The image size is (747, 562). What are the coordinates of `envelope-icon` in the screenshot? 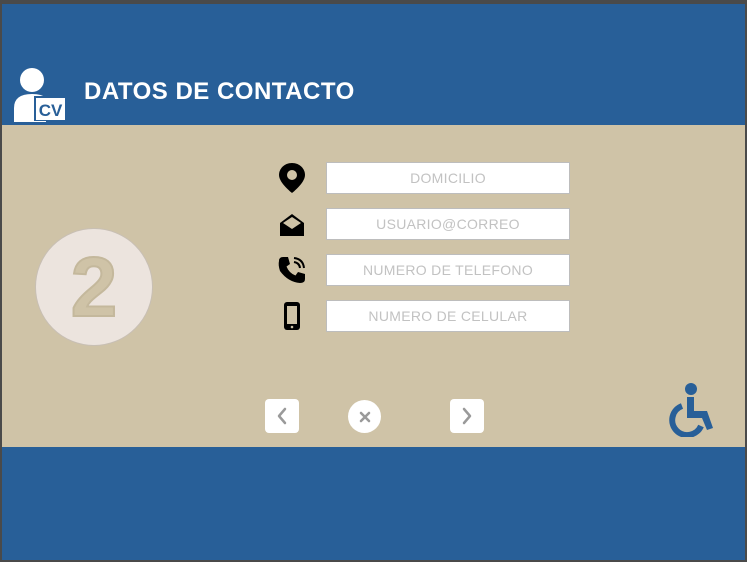 It's located at (292, 224).